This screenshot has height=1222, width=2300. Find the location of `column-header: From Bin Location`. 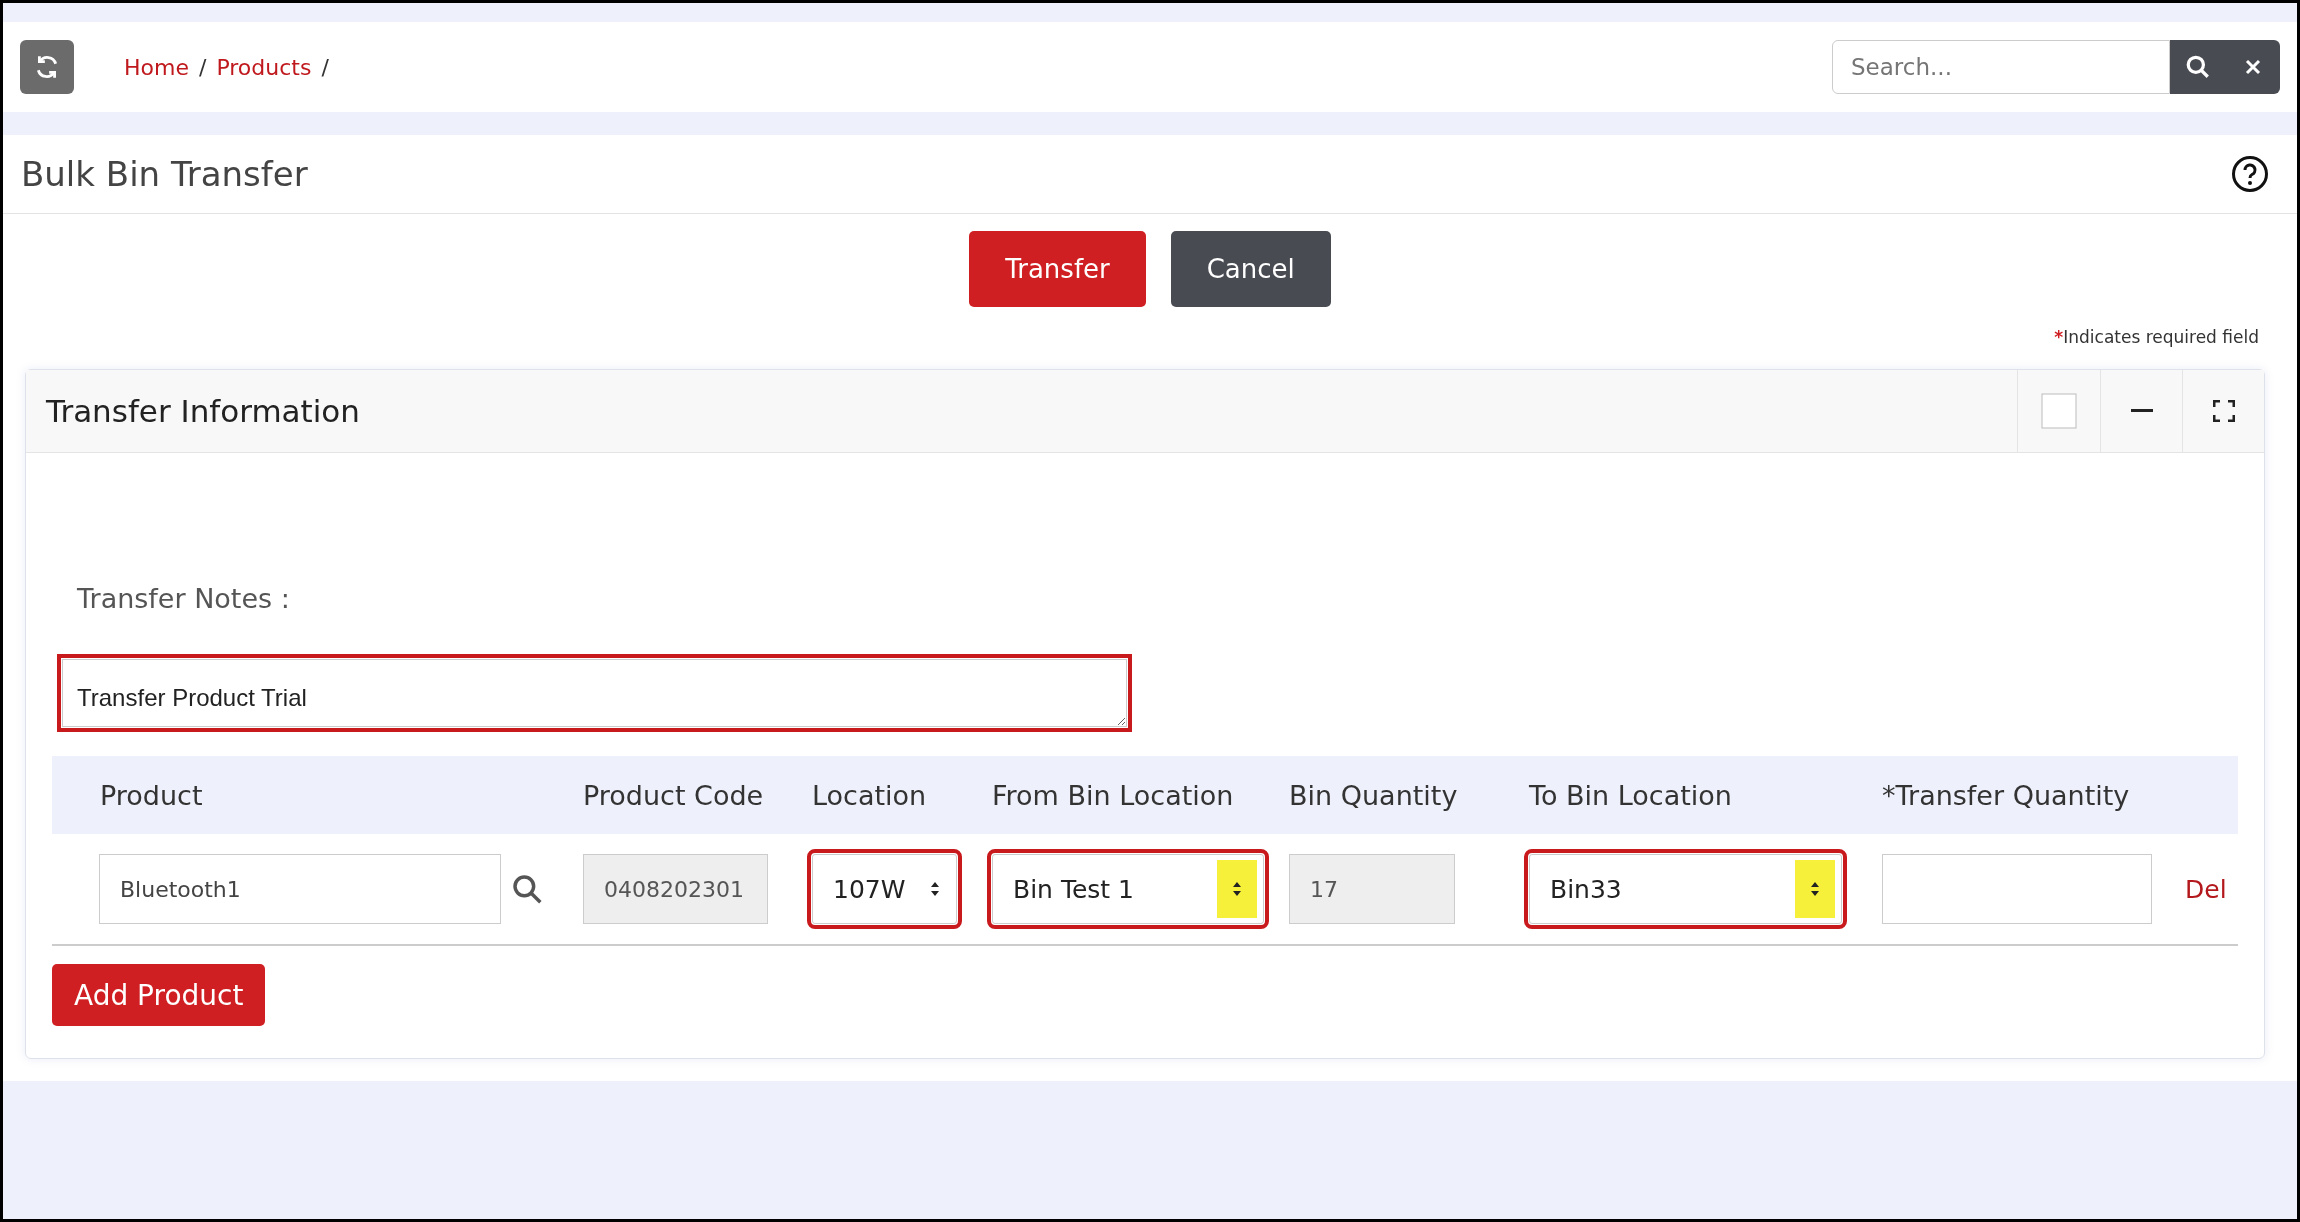

column-header: From Bin Location is located at coordinates (1113, 795).